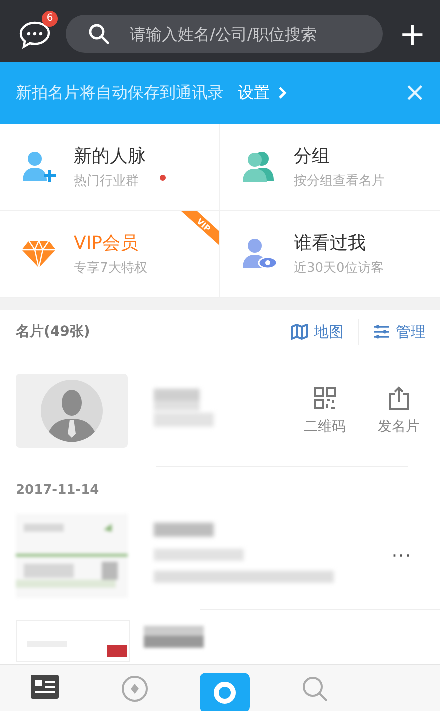 Image resolution: width=440 pixels, height=711 pixels. Describe the element at coordinates (111, 268) in the screenshot. I see `shortcut-subtitle: 专享7大特权` at that location.